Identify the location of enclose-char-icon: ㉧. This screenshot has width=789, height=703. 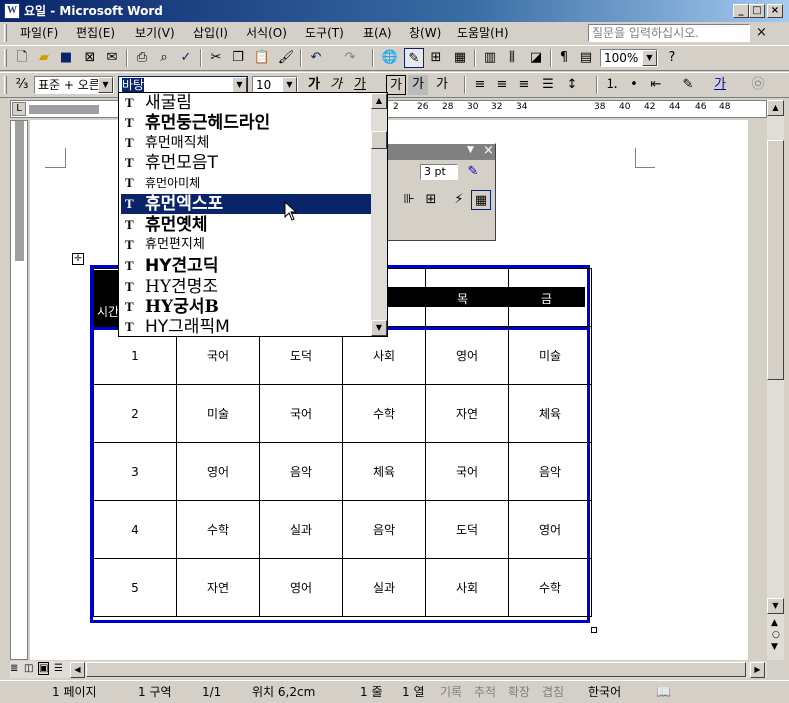
(758, 85).